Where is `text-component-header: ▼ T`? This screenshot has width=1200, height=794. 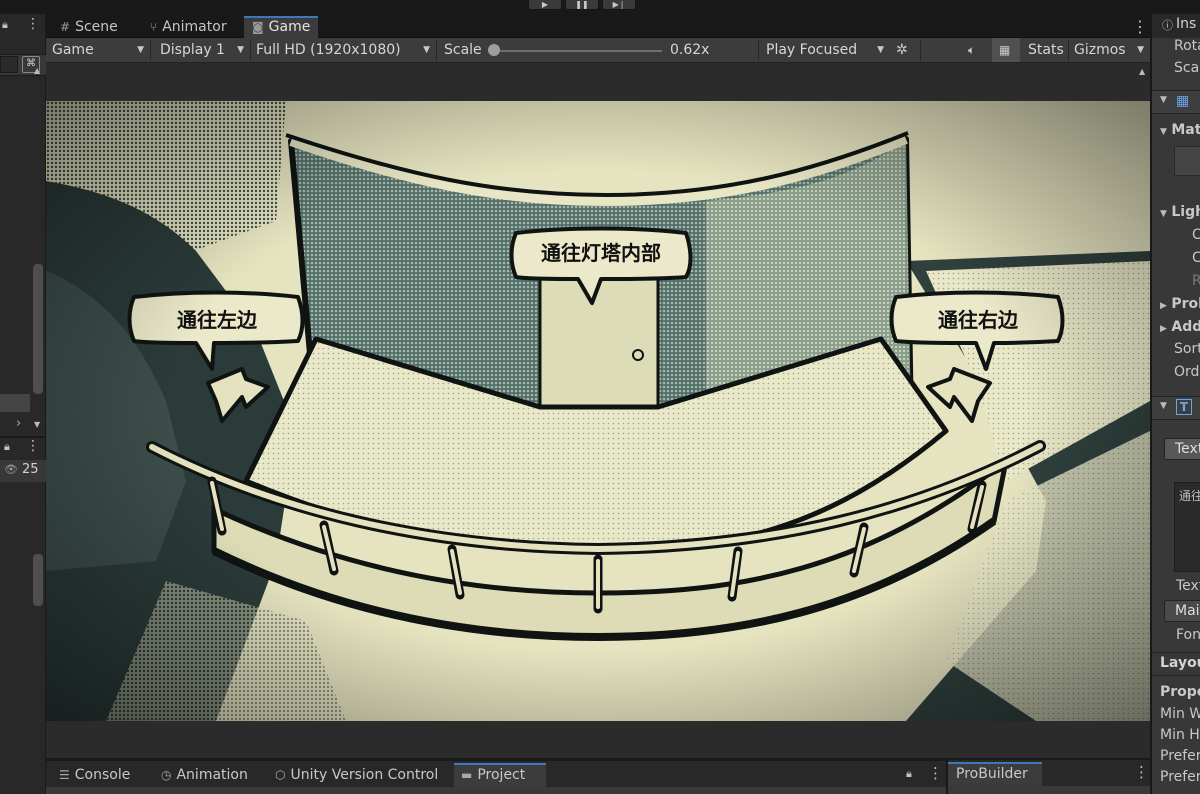 text-component-header: ▼ T is located at coordinates (1176, 408).